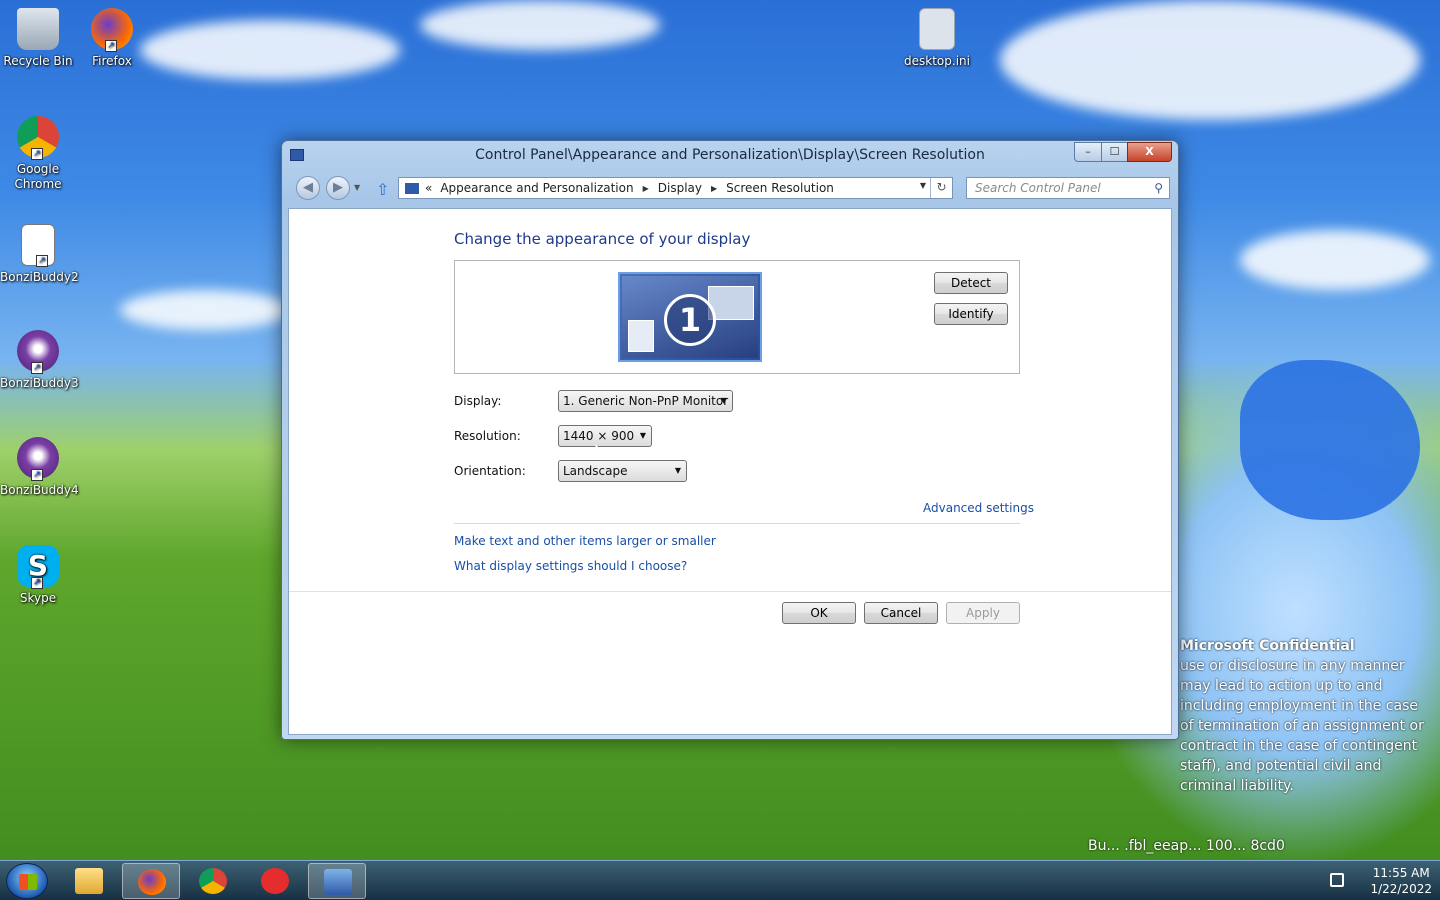 This screenshot has width=1440, height=900. I want to click on clock-time: 11:55 AM, so click(1401, 873).